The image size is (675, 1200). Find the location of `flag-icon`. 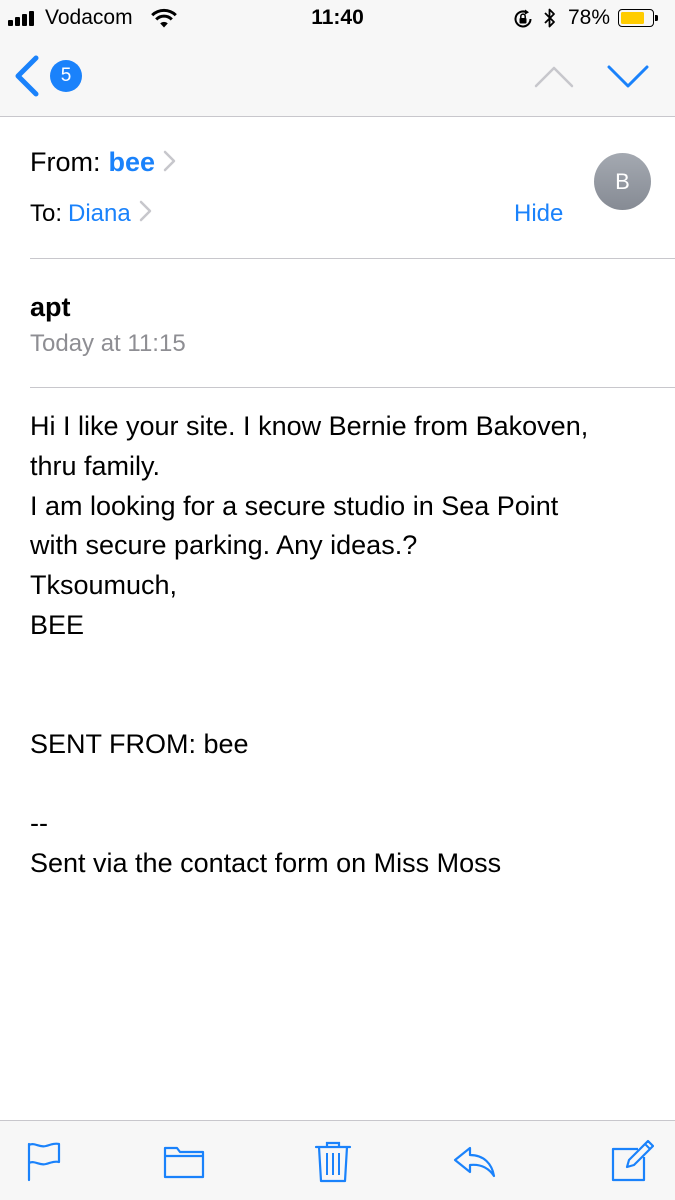

flag-icon is located at coordinates (44, 1162).